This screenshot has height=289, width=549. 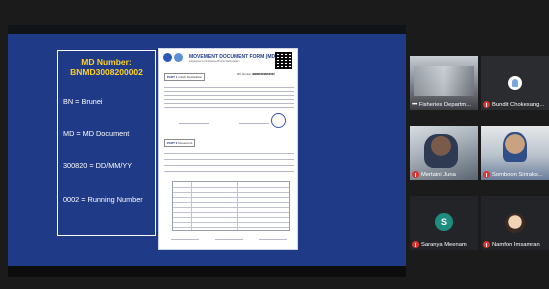 I want to click on md-number-title-line2: BNMD3008200002, so click(x=106, y=72).